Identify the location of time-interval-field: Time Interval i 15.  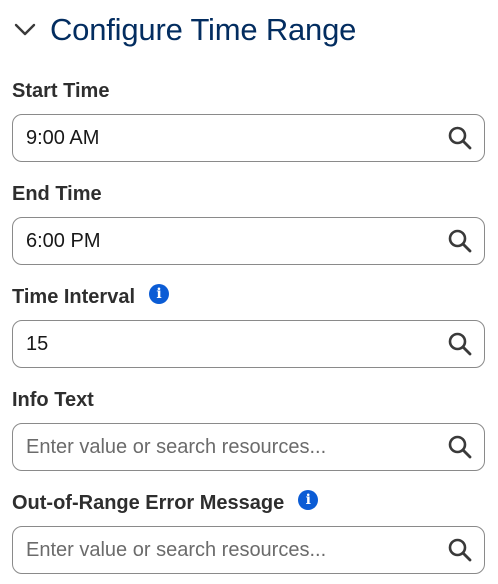
(248, 326).